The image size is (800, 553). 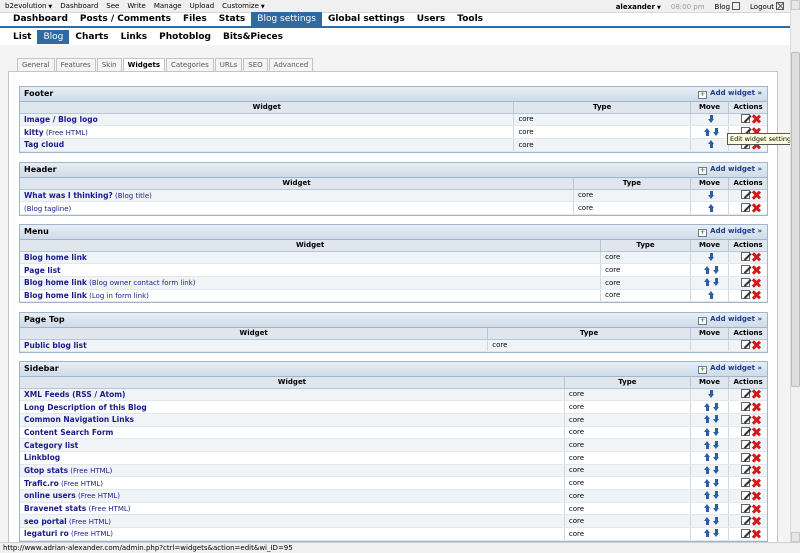 I want to click on tab-users: Users, so click(x=431, y=19).